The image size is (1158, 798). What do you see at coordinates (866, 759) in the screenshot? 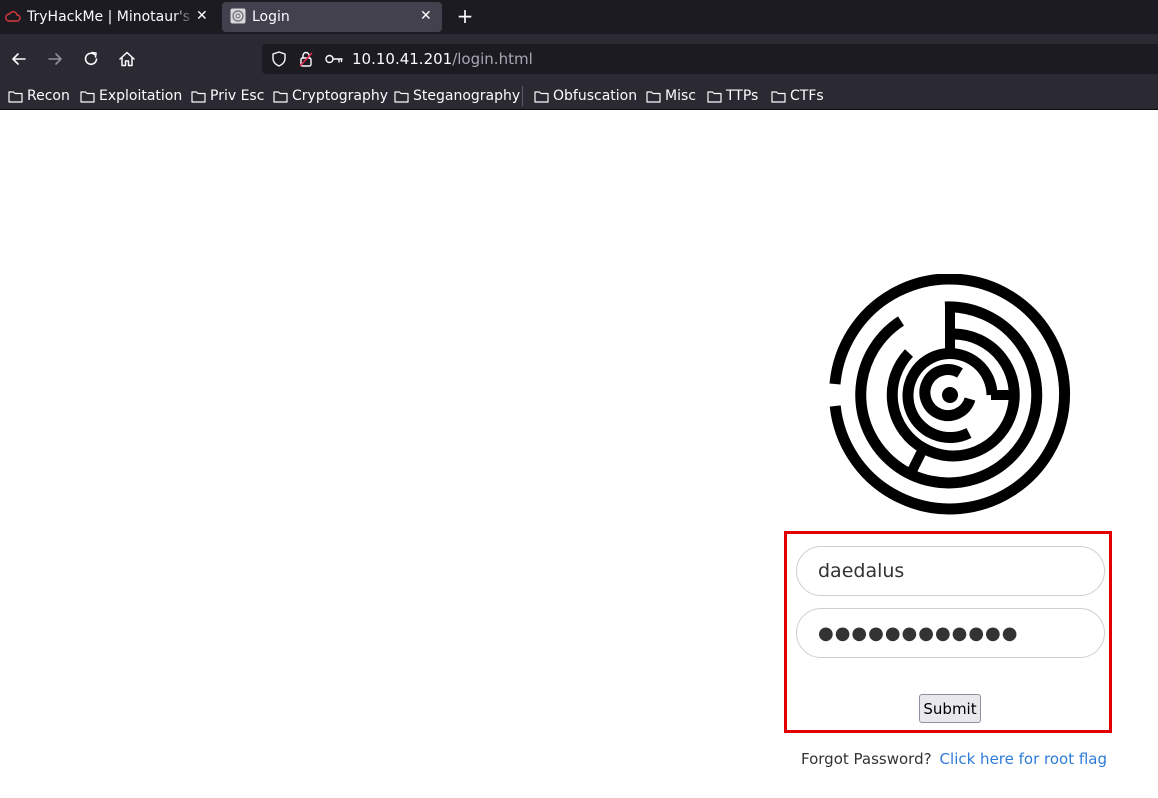
I see `forgot-password-label: Forgot Password?` at bounding box center [866, 759].